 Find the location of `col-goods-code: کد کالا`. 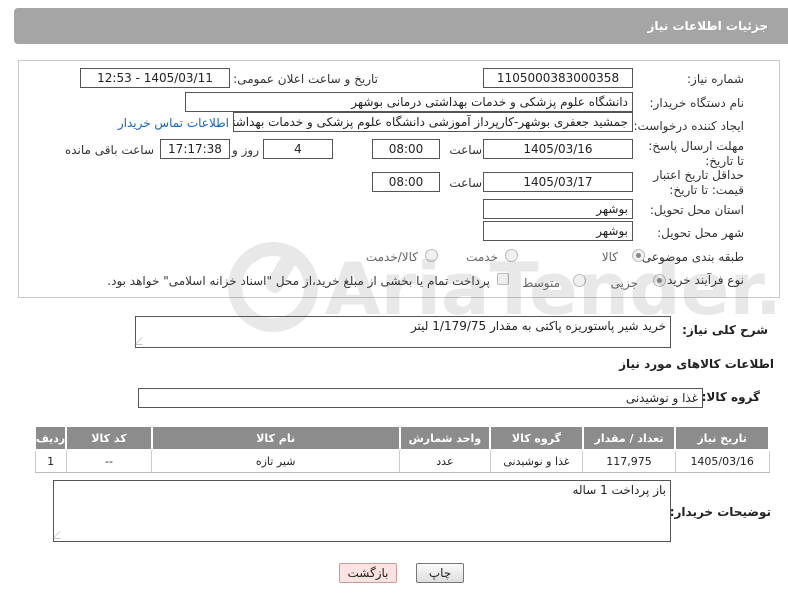

col-goods-code: کد کالا is located at coordinates (109, 438).